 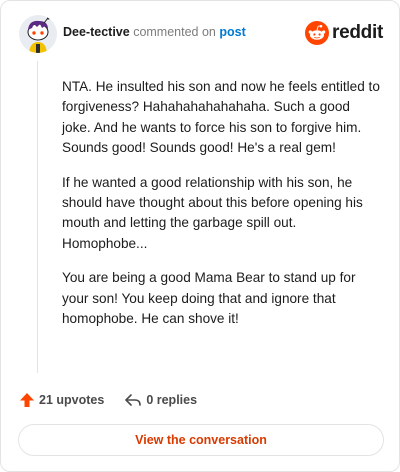 What do you see at coordinates (96, 32) in the screenshot?
I see `author-name: Dee-tective` at bounding box center [96, 32].